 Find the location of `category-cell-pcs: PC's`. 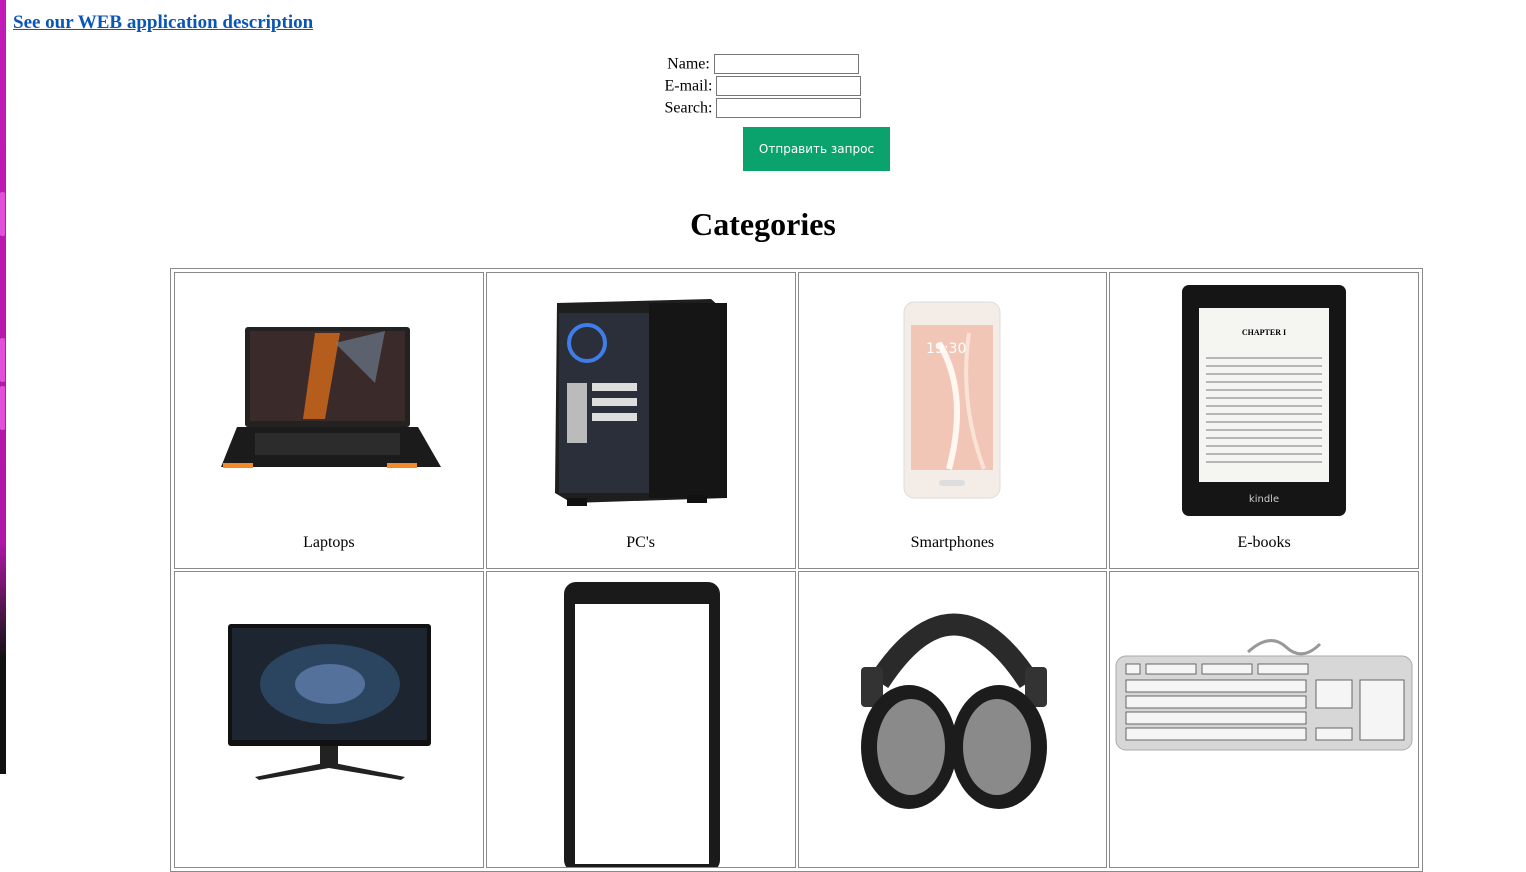

category-cell-pcs: PC's is located at coordinates (640, 420).